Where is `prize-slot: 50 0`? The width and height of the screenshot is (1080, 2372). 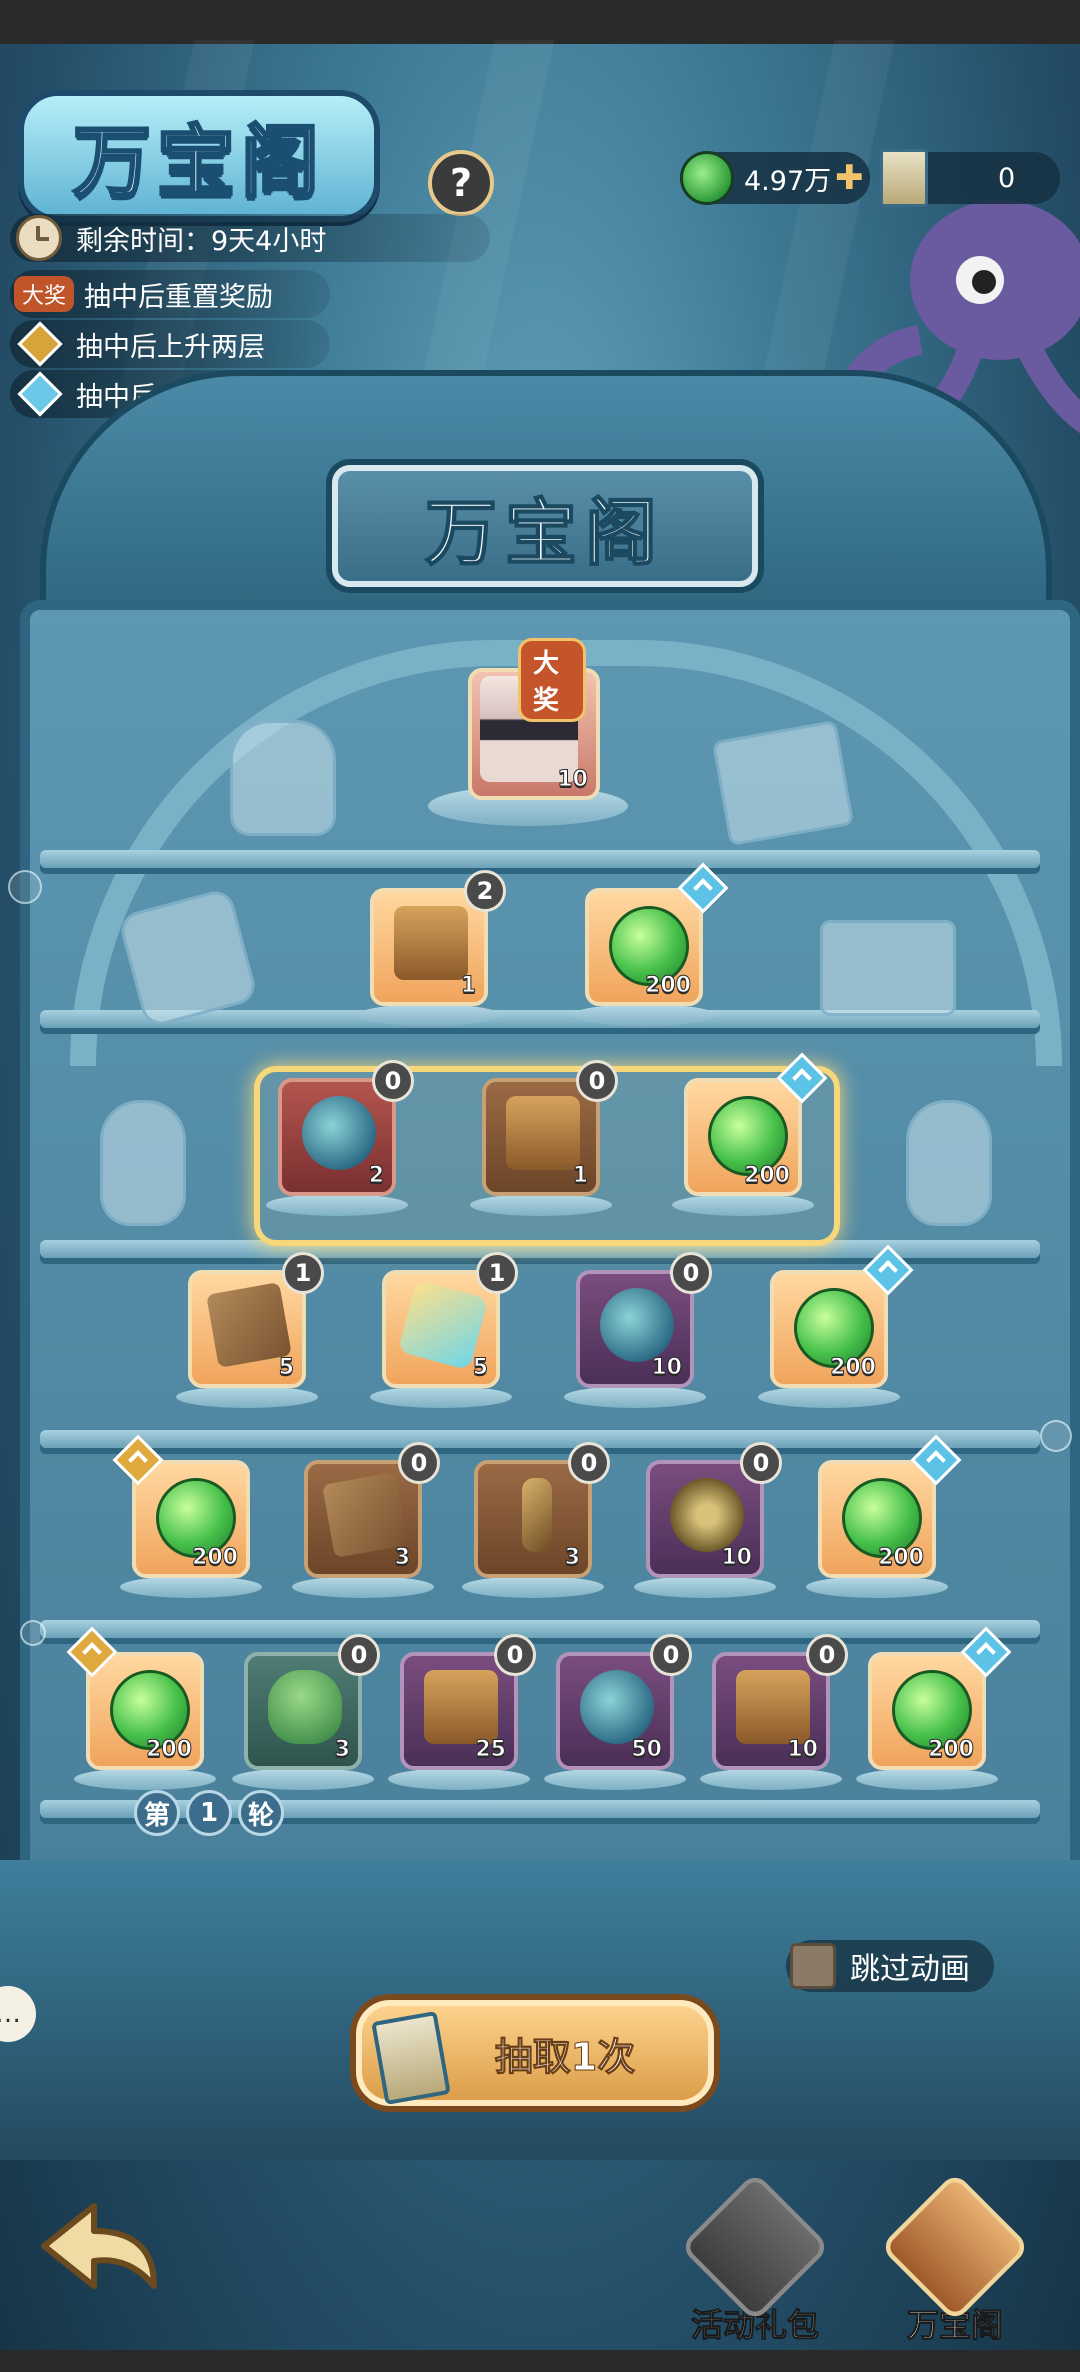
prize-slot: 50 0 is located at coordinates (618, 1712).